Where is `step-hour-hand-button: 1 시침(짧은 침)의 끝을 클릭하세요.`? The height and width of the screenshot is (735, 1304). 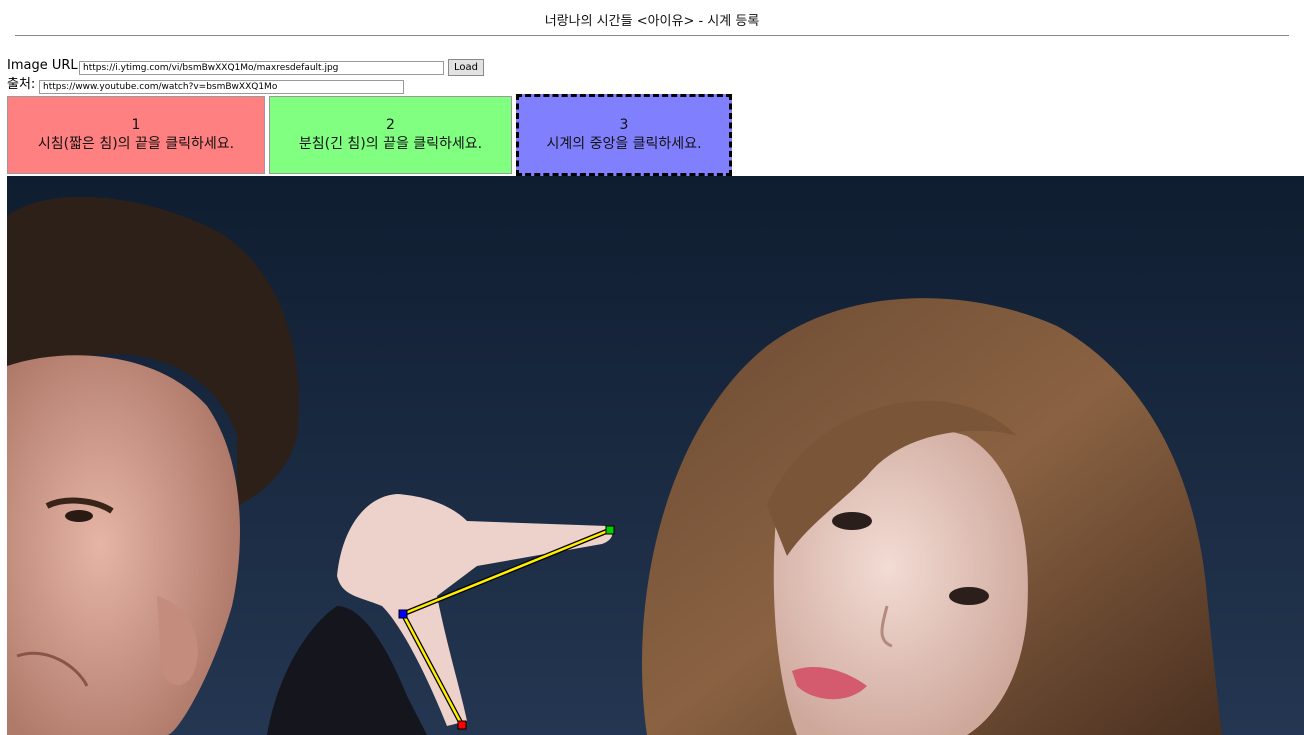
step-hour-hand-button: 1 시침(짧은 침)의 끝을 클릭하세요. is located at coordinates (136, 135).